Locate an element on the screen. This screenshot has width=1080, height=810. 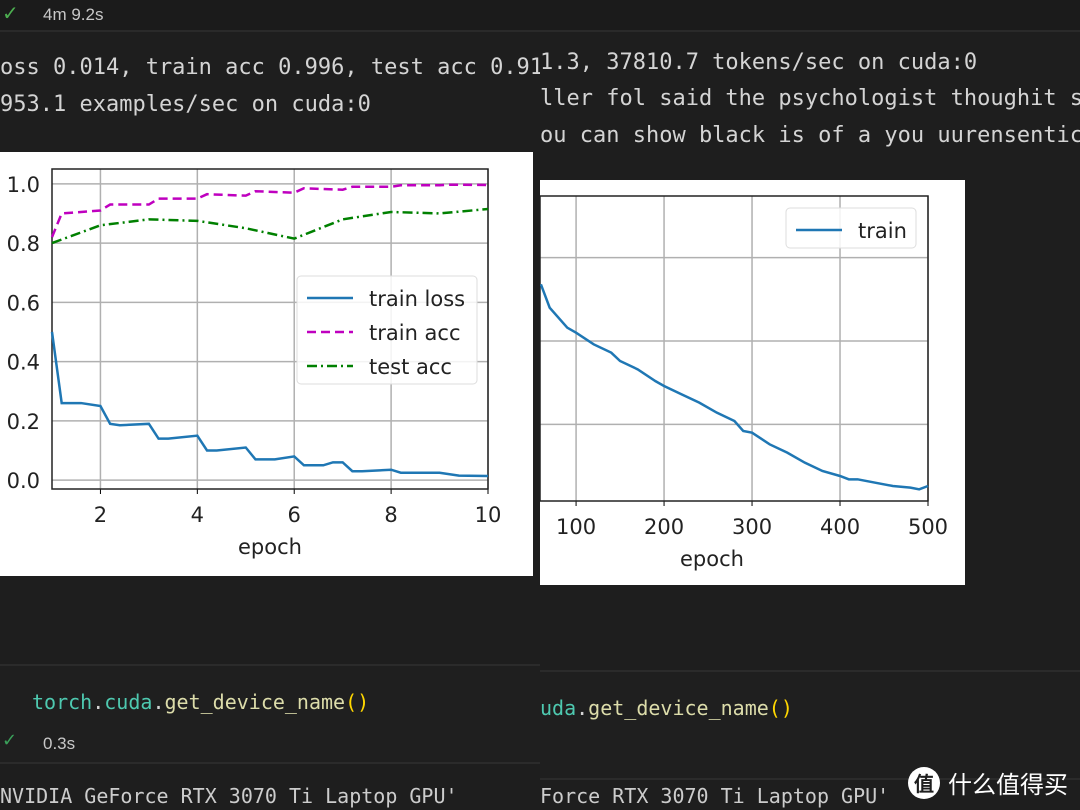
watermark-text: 什么值得买 is located at coordinates (1008, 785).